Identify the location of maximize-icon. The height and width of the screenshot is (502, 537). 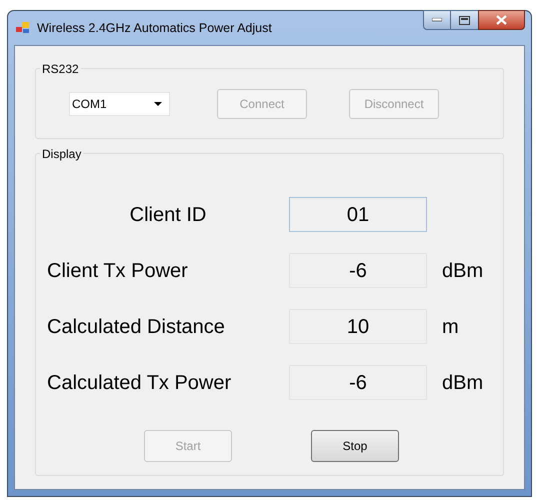
(464, 20).